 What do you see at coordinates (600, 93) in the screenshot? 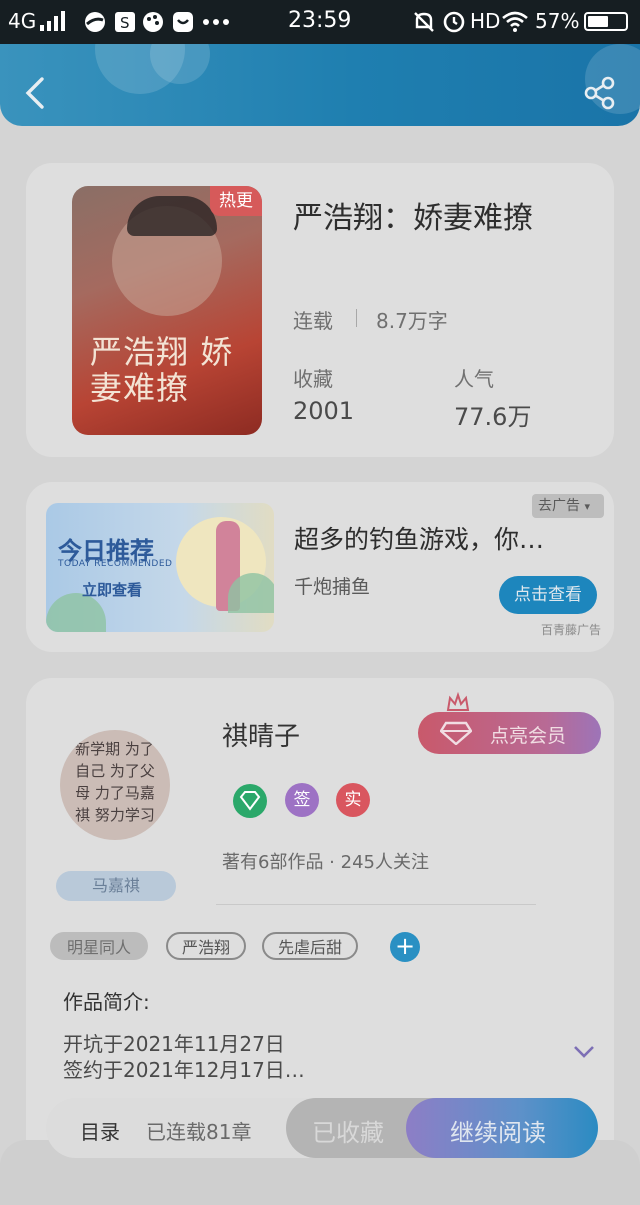
I see `share-icon` at bounding box center [600, 93].